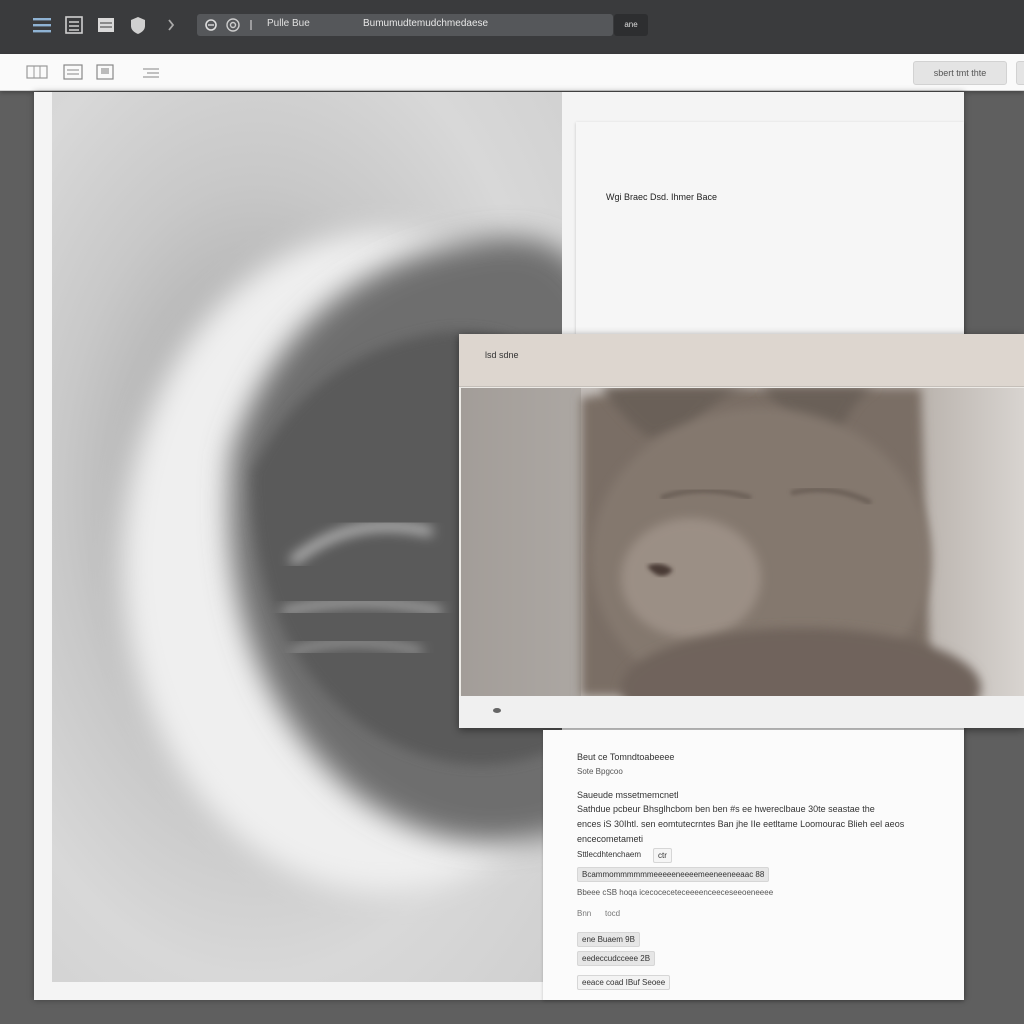 This screenshot has width=1024, height=1024. Describe the element at coordinates (624, 982) in the screenshot. I see `doc-footer-button: eeace coad IBuf Seoee` at that location.